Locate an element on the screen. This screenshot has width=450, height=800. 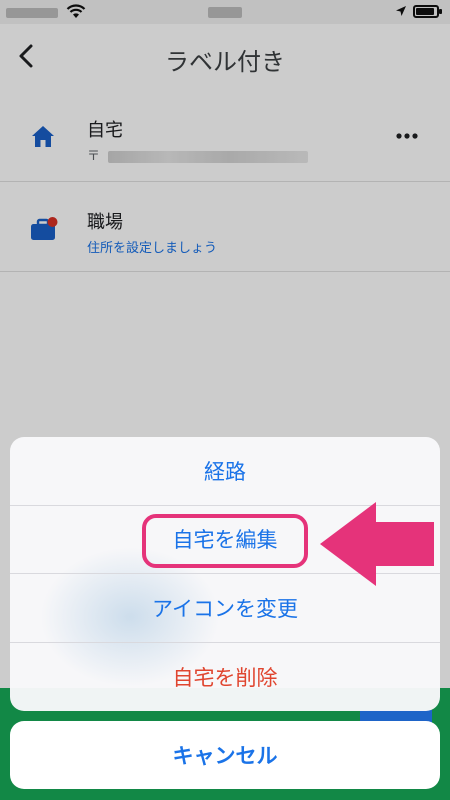
delete-home-option: 自宅を削除 is located at coordinates (225, 677).